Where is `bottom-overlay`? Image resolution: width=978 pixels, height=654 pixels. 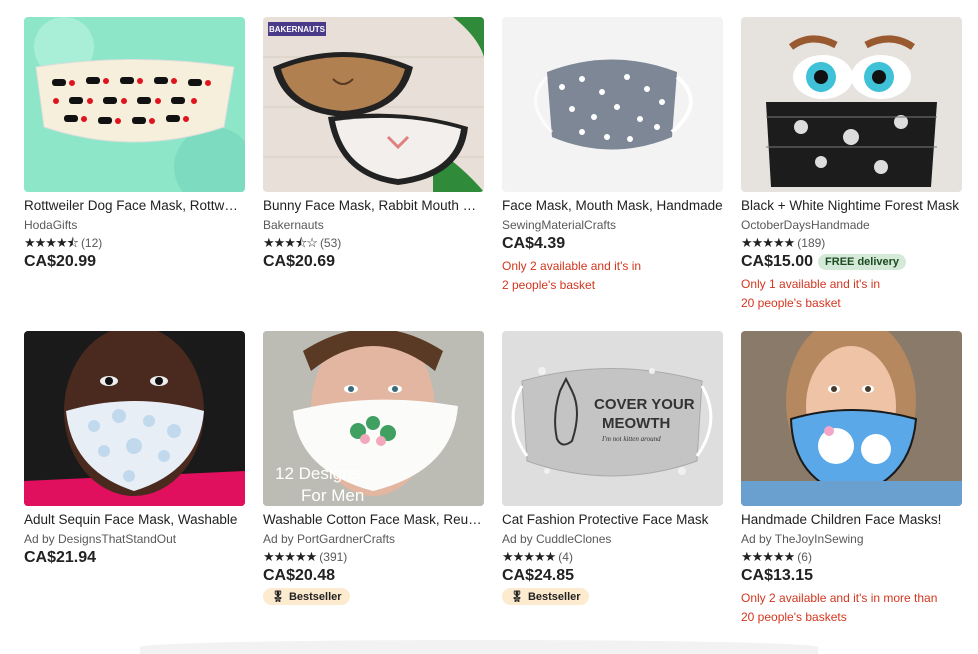
bottom-overlay is located at coordinates (479, 647).